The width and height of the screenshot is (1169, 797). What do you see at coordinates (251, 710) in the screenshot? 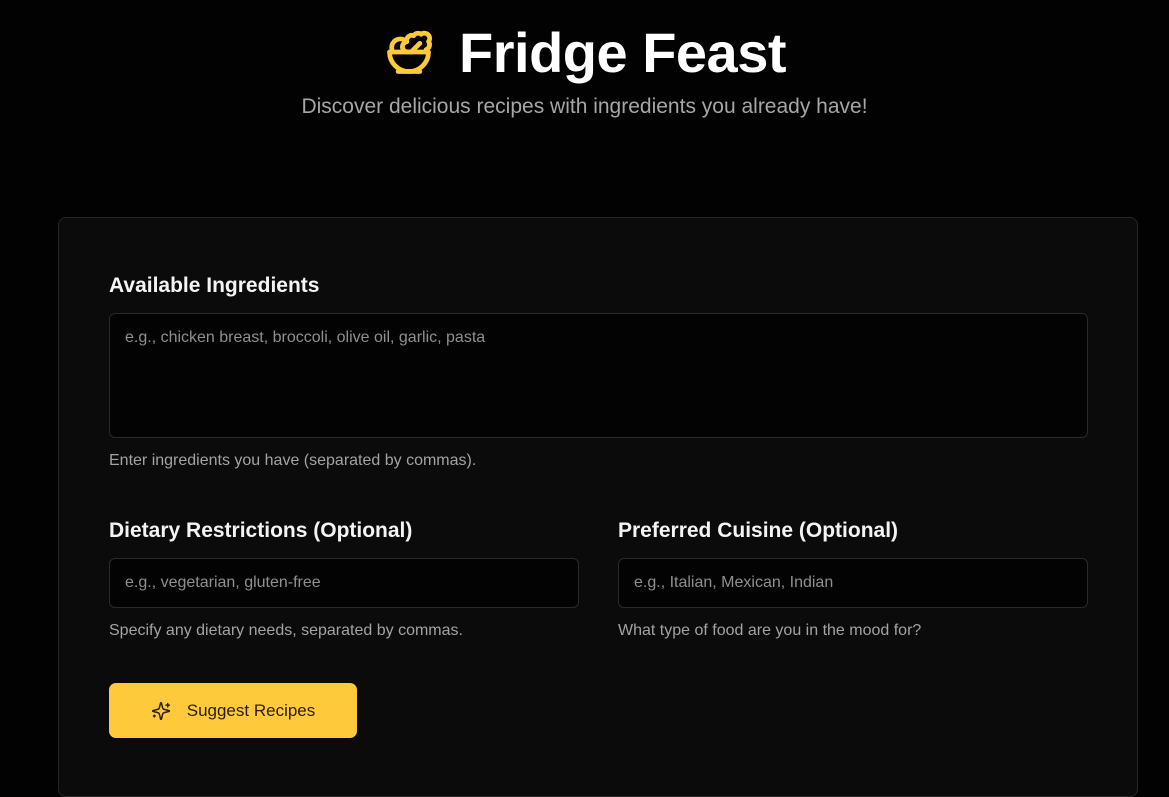
I see `suggest-recipes-label: Suggest Recipes` at bounding box center [251, 710].